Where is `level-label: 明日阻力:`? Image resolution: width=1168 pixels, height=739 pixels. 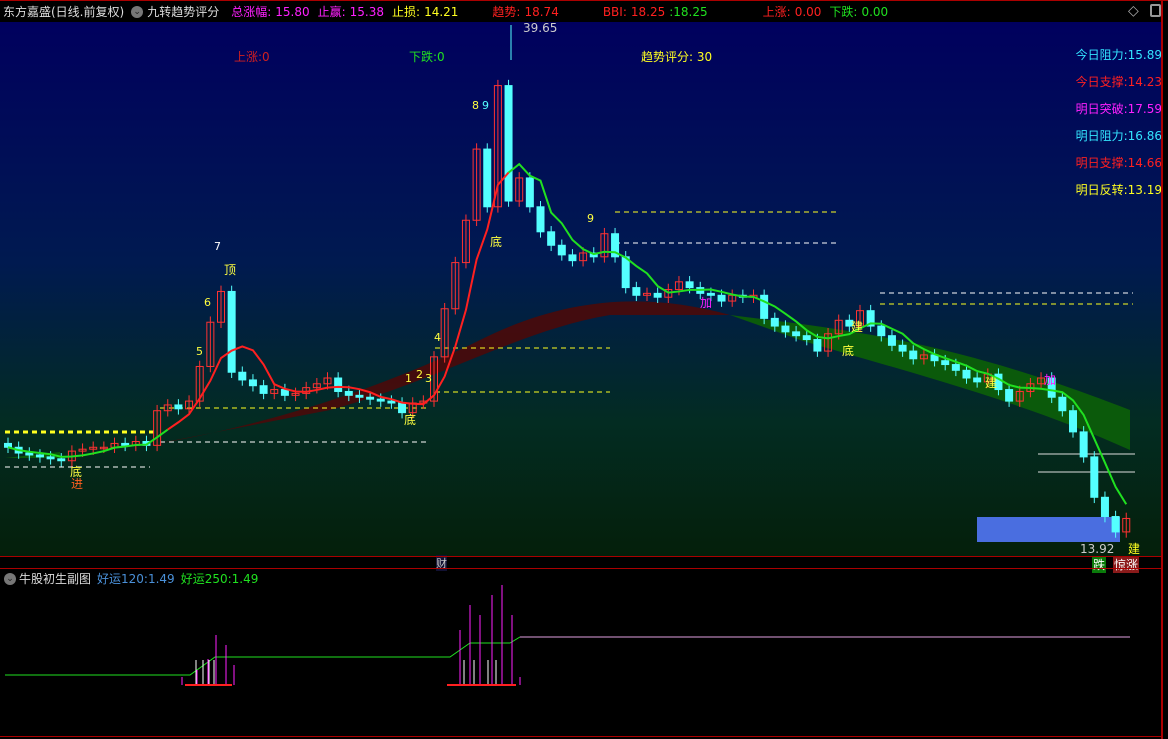 level-label: 明日阻力: is located at coordinates (1101, 136).